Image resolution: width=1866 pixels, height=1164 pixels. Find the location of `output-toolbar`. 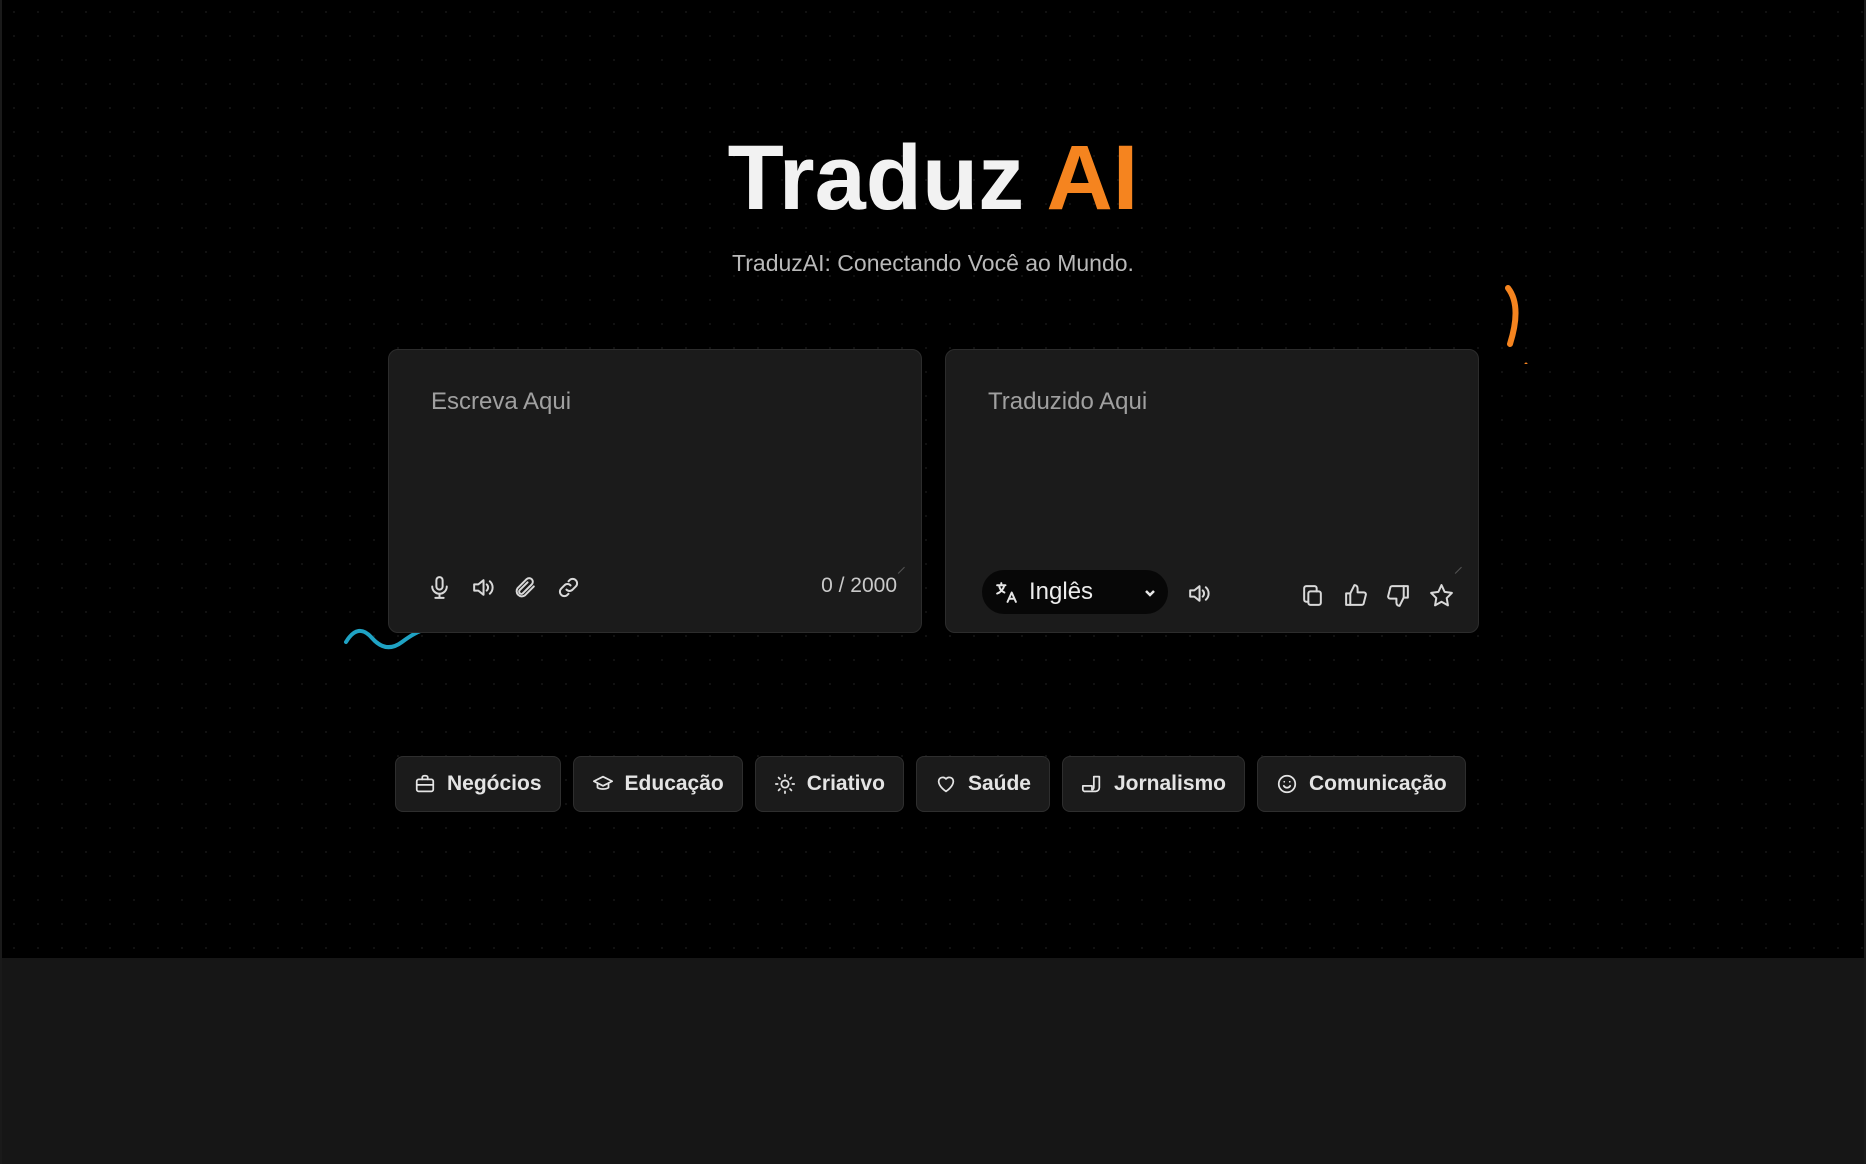

output-toolbar is located at coordinates (1377, 595).